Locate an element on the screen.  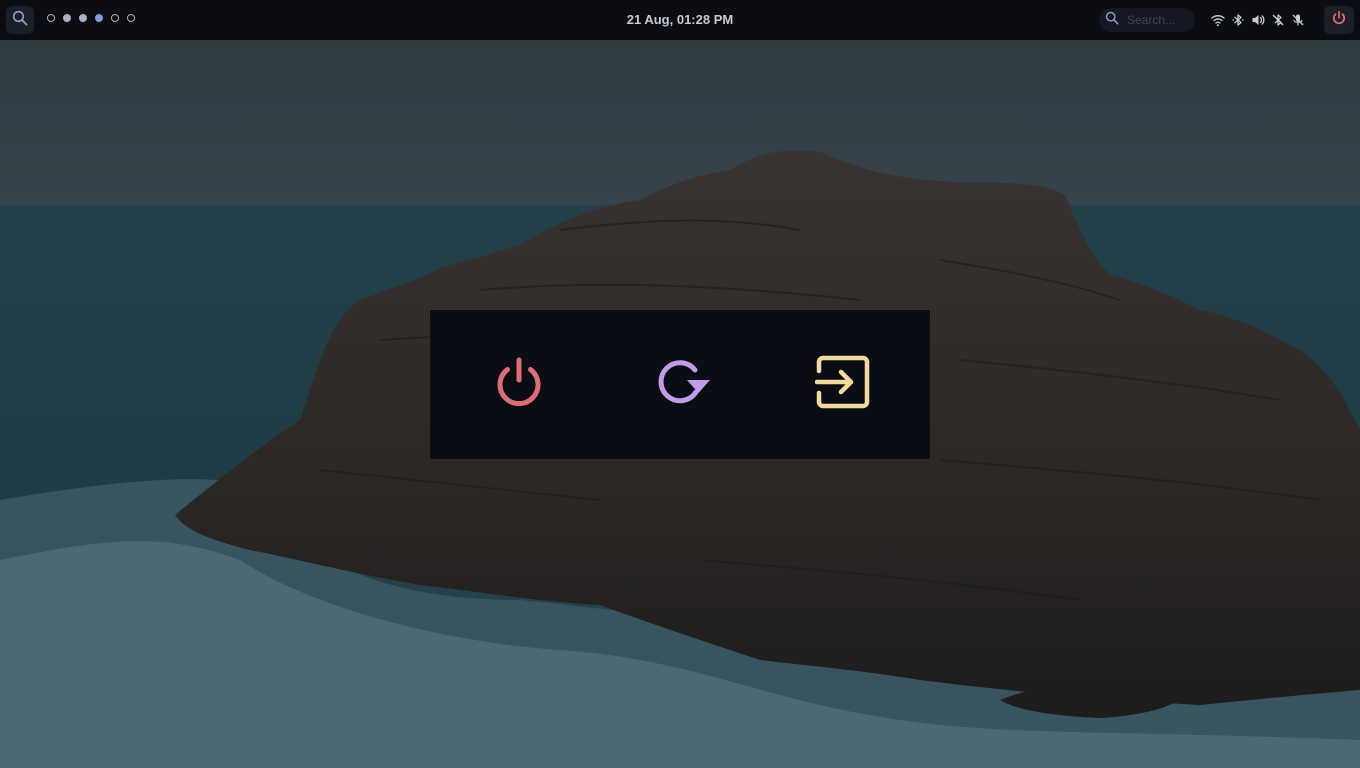
workspace-indicator is located at coordinates (91, 18).